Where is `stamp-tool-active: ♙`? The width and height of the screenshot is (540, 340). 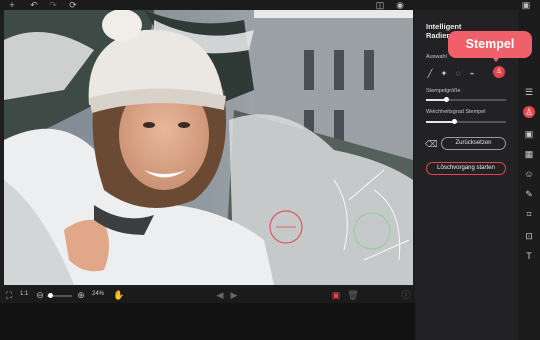
stamp-tool-active: ♙ is located at coordinates (499, 72).